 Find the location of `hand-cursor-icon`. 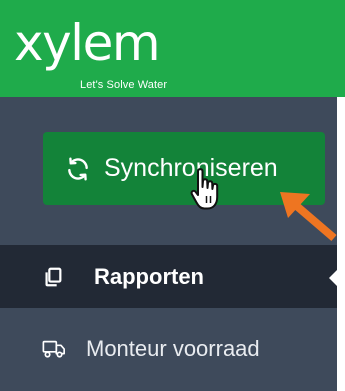

hand-cursor-icon is located at coordinates (207, 190).